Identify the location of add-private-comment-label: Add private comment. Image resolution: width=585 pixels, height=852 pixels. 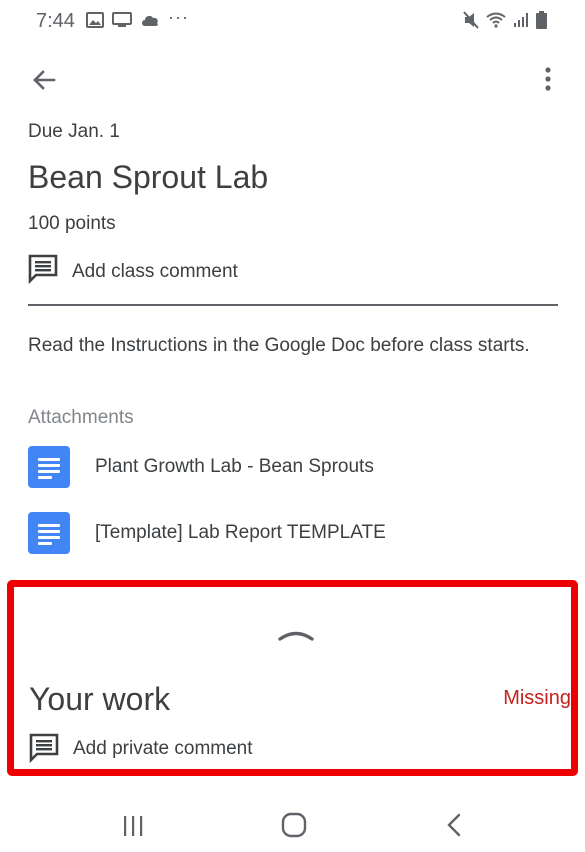
(163, 748).